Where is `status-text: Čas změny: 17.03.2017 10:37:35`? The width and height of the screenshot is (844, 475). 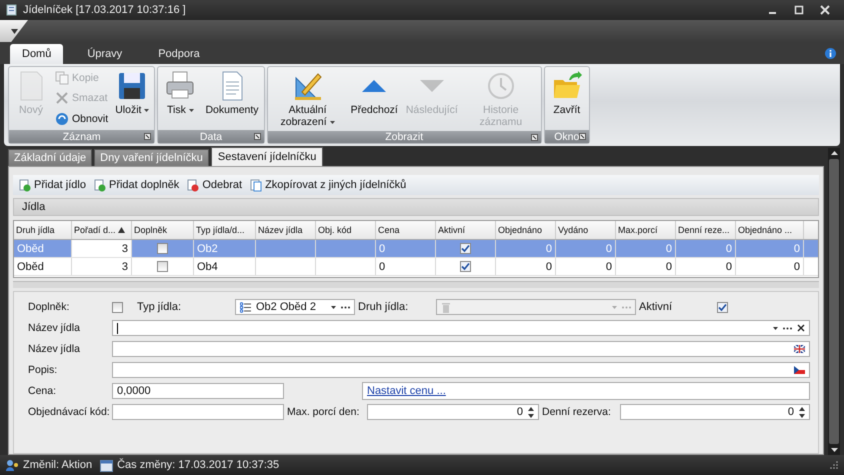 status-text: Čas změny: 17.03.2017 10:37:35 is located at coordinates (198, 465).